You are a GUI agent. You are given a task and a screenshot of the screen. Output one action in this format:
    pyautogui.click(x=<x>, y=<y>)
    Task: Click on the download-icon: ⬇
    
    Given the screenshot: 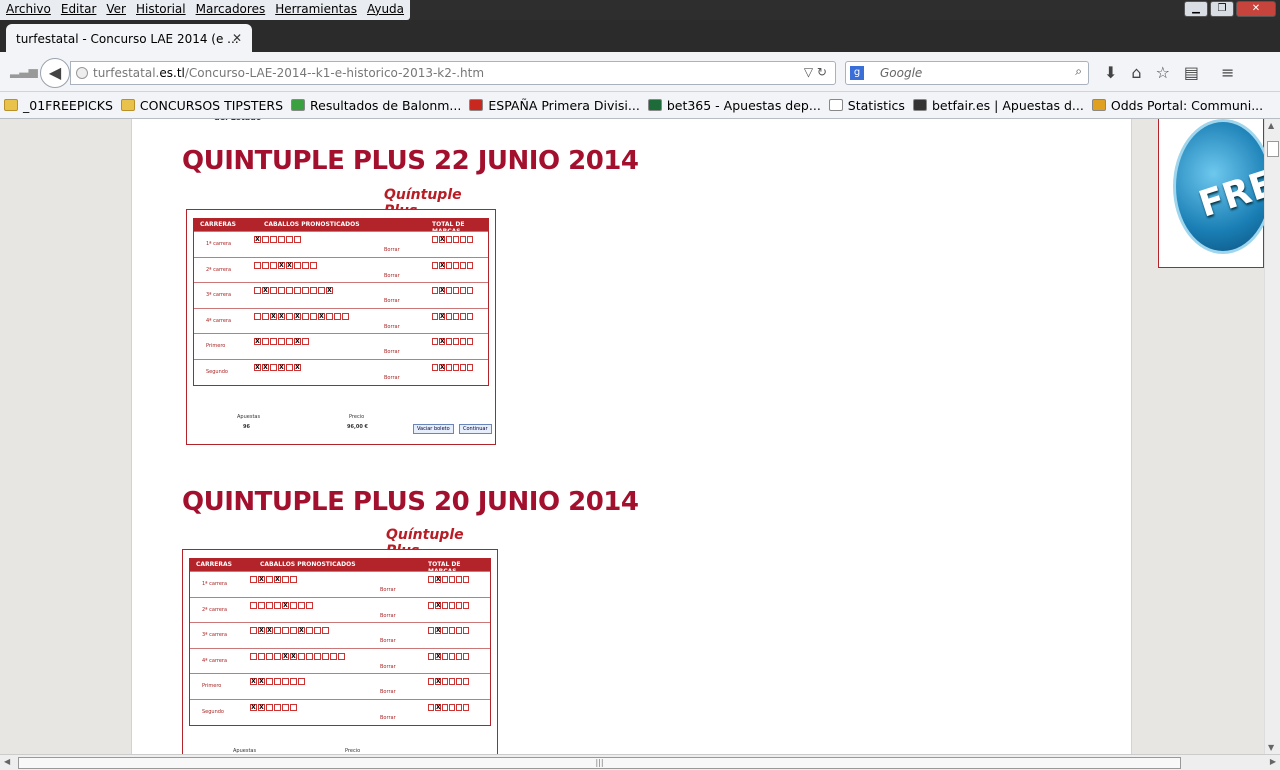 What is the action you would take?
    pyautogui.click(x=1110, y=72)
    